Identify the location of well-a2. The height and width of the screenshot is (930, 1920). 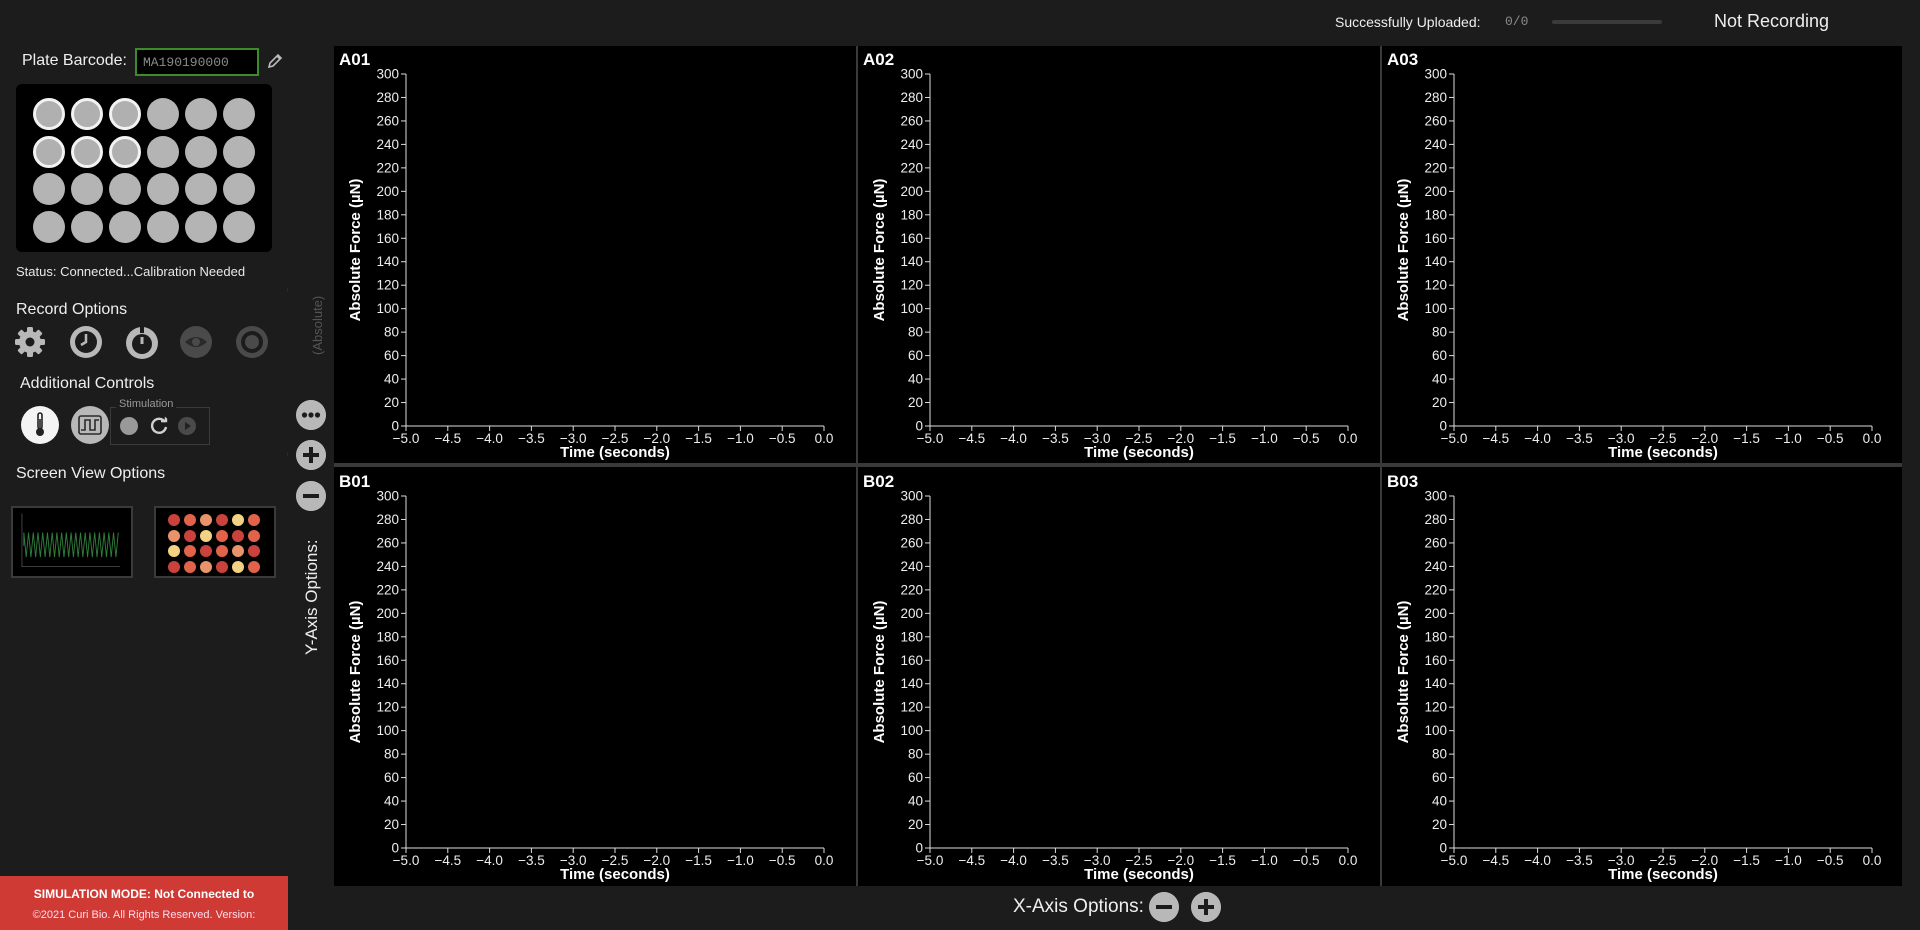
(87, 114).